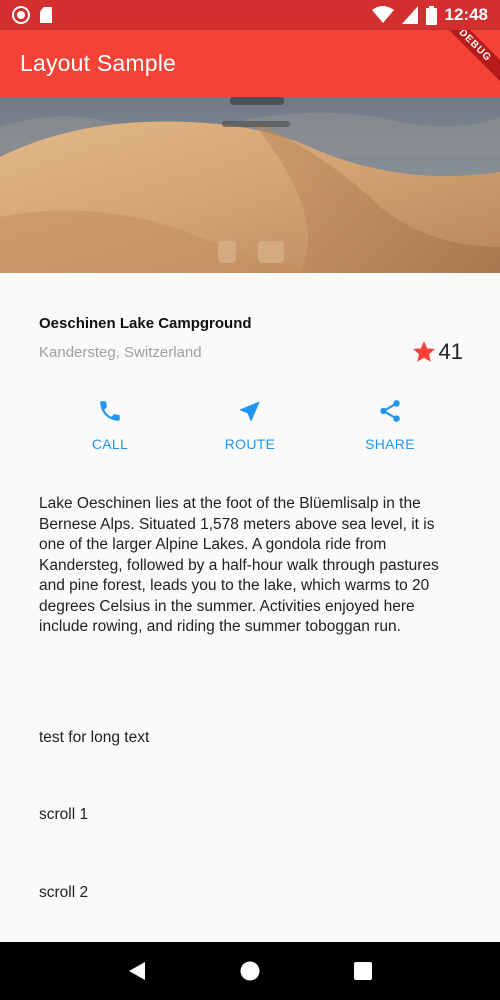 This screenshot has width=500, height=1000. I want to click on route-button: ROUTE, so click(250, 430).